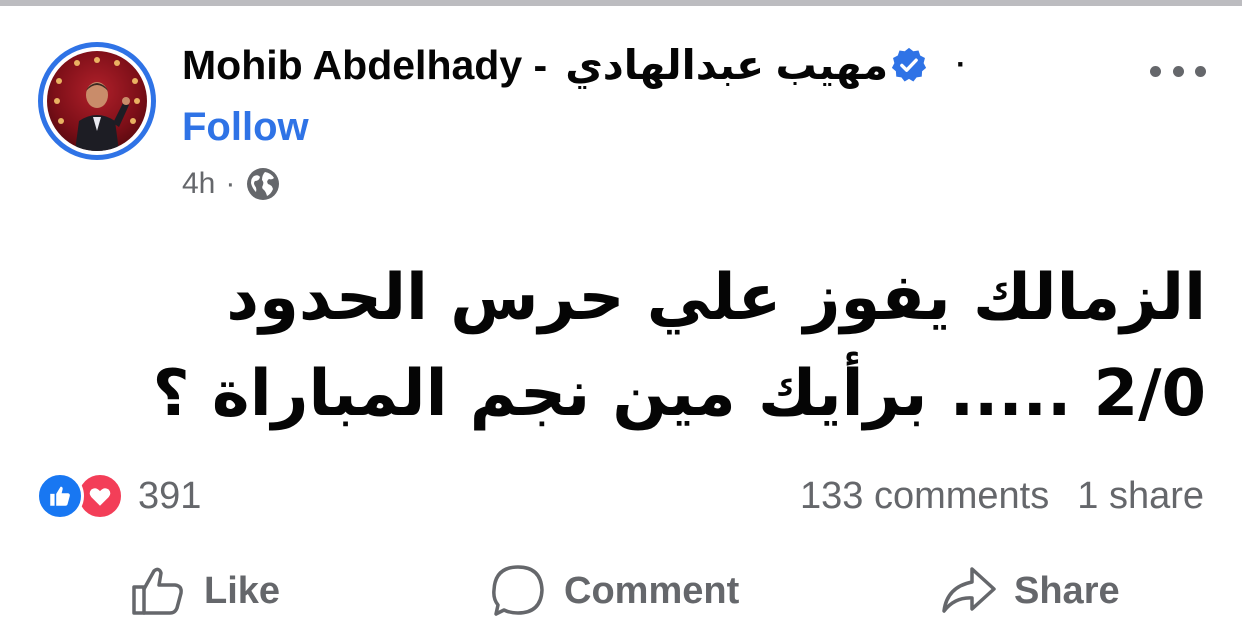 The width and height of the screenshot is (1242, 640). What do you see at coordinates (518, 590) in the screenshot?
I see `comment-bubble-icon` at bounding box center [518, 590].